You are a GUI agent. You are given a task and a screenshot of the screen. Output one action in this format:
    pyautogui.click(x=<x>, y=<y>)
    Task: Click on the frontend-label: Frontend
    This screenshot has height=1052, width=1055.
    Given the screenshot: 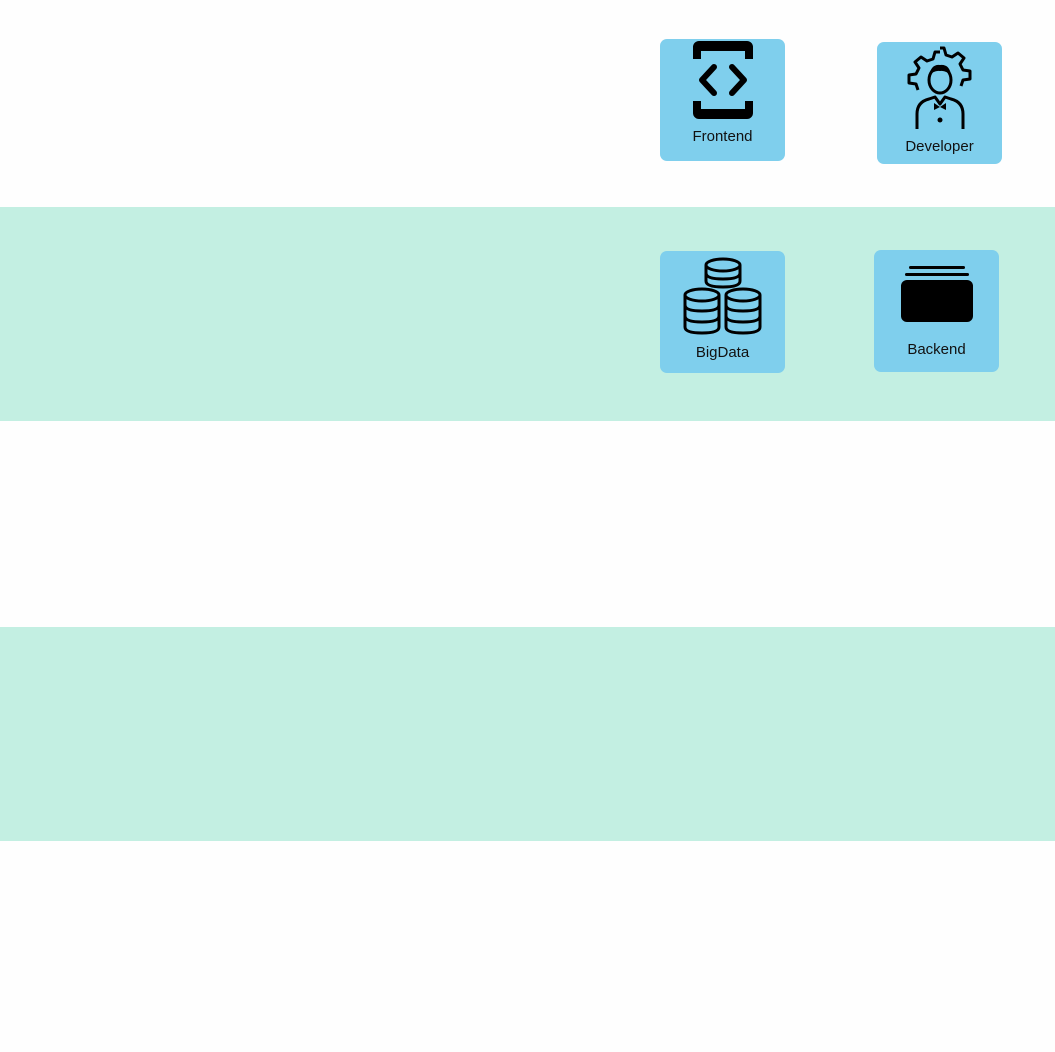 What is the action you would take?
    pyautogui.click(x=722, y=136)
    